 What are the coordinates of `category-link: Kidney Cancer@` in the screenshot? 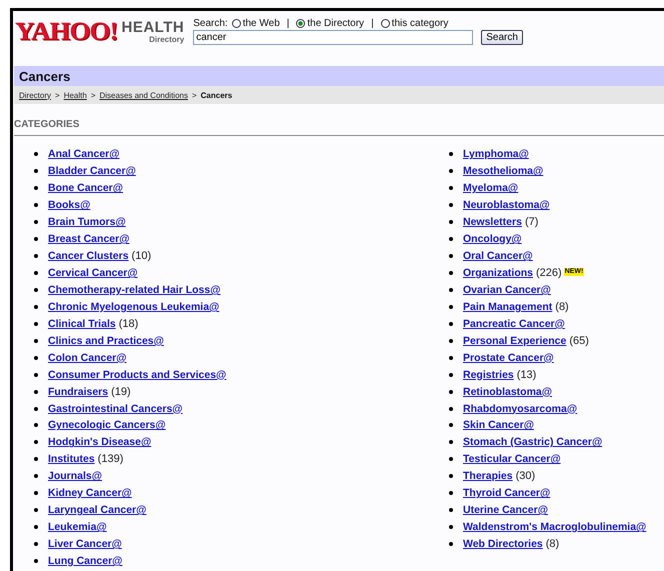 It's located at (90, 493).